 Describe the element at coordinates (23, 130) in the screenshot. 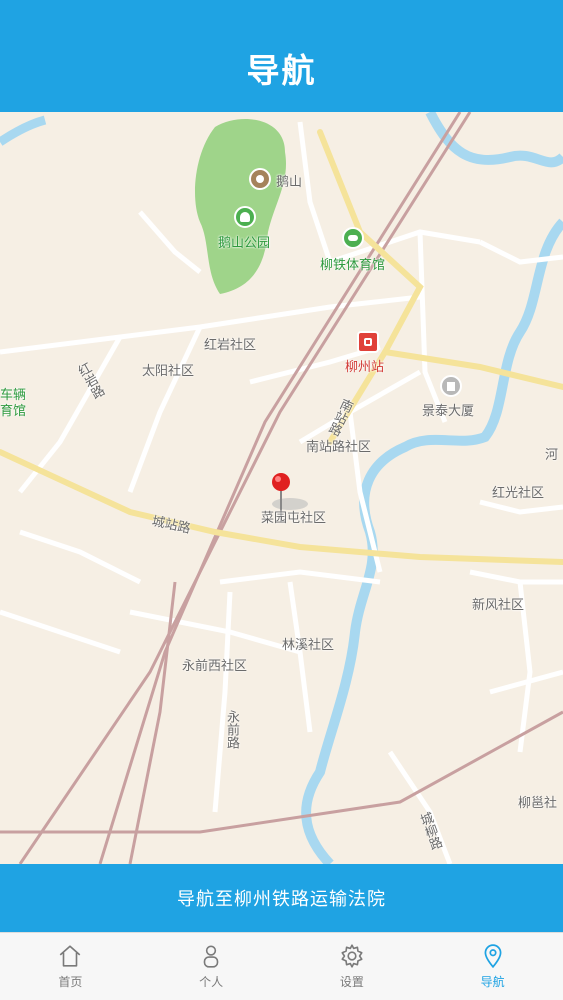

I see `river-nw` at that location.